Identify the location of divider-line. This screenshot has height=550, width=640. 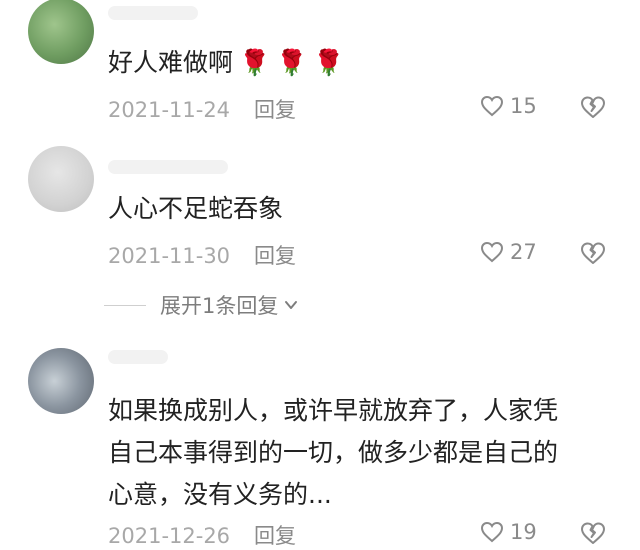
(125, 305).